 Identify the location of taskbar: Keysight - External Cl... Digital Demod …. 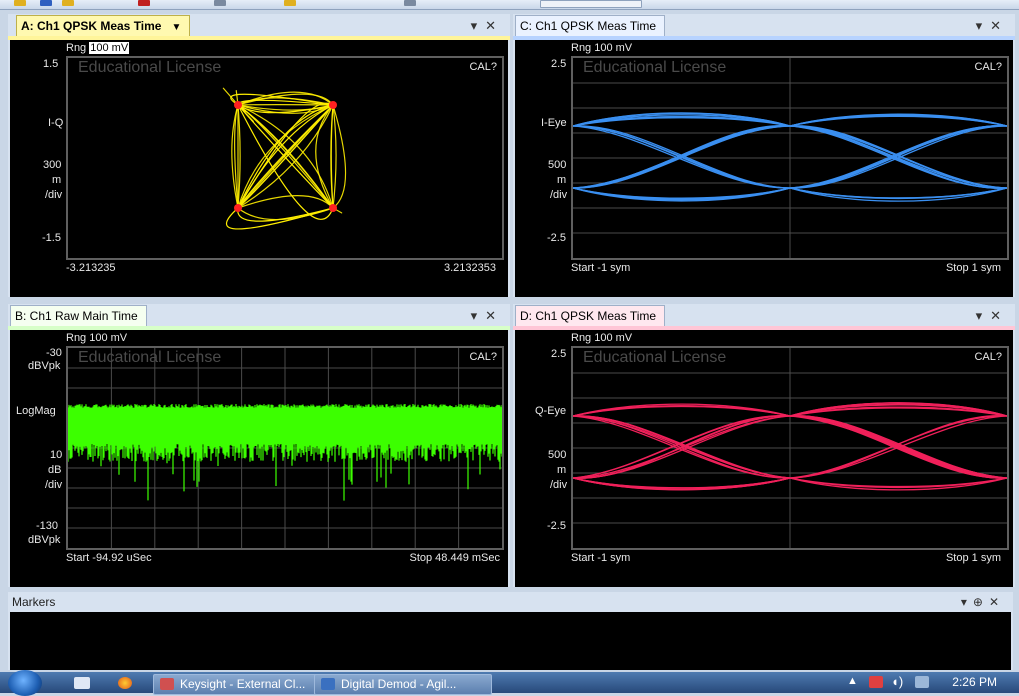
(509, 682).